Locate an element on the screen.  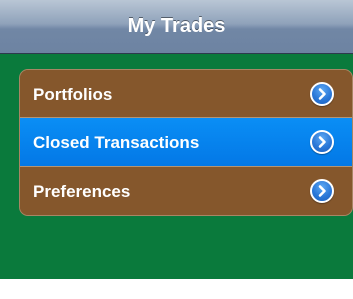
menu-item-label: Closed Transactions is located at coordinates (116, 142).